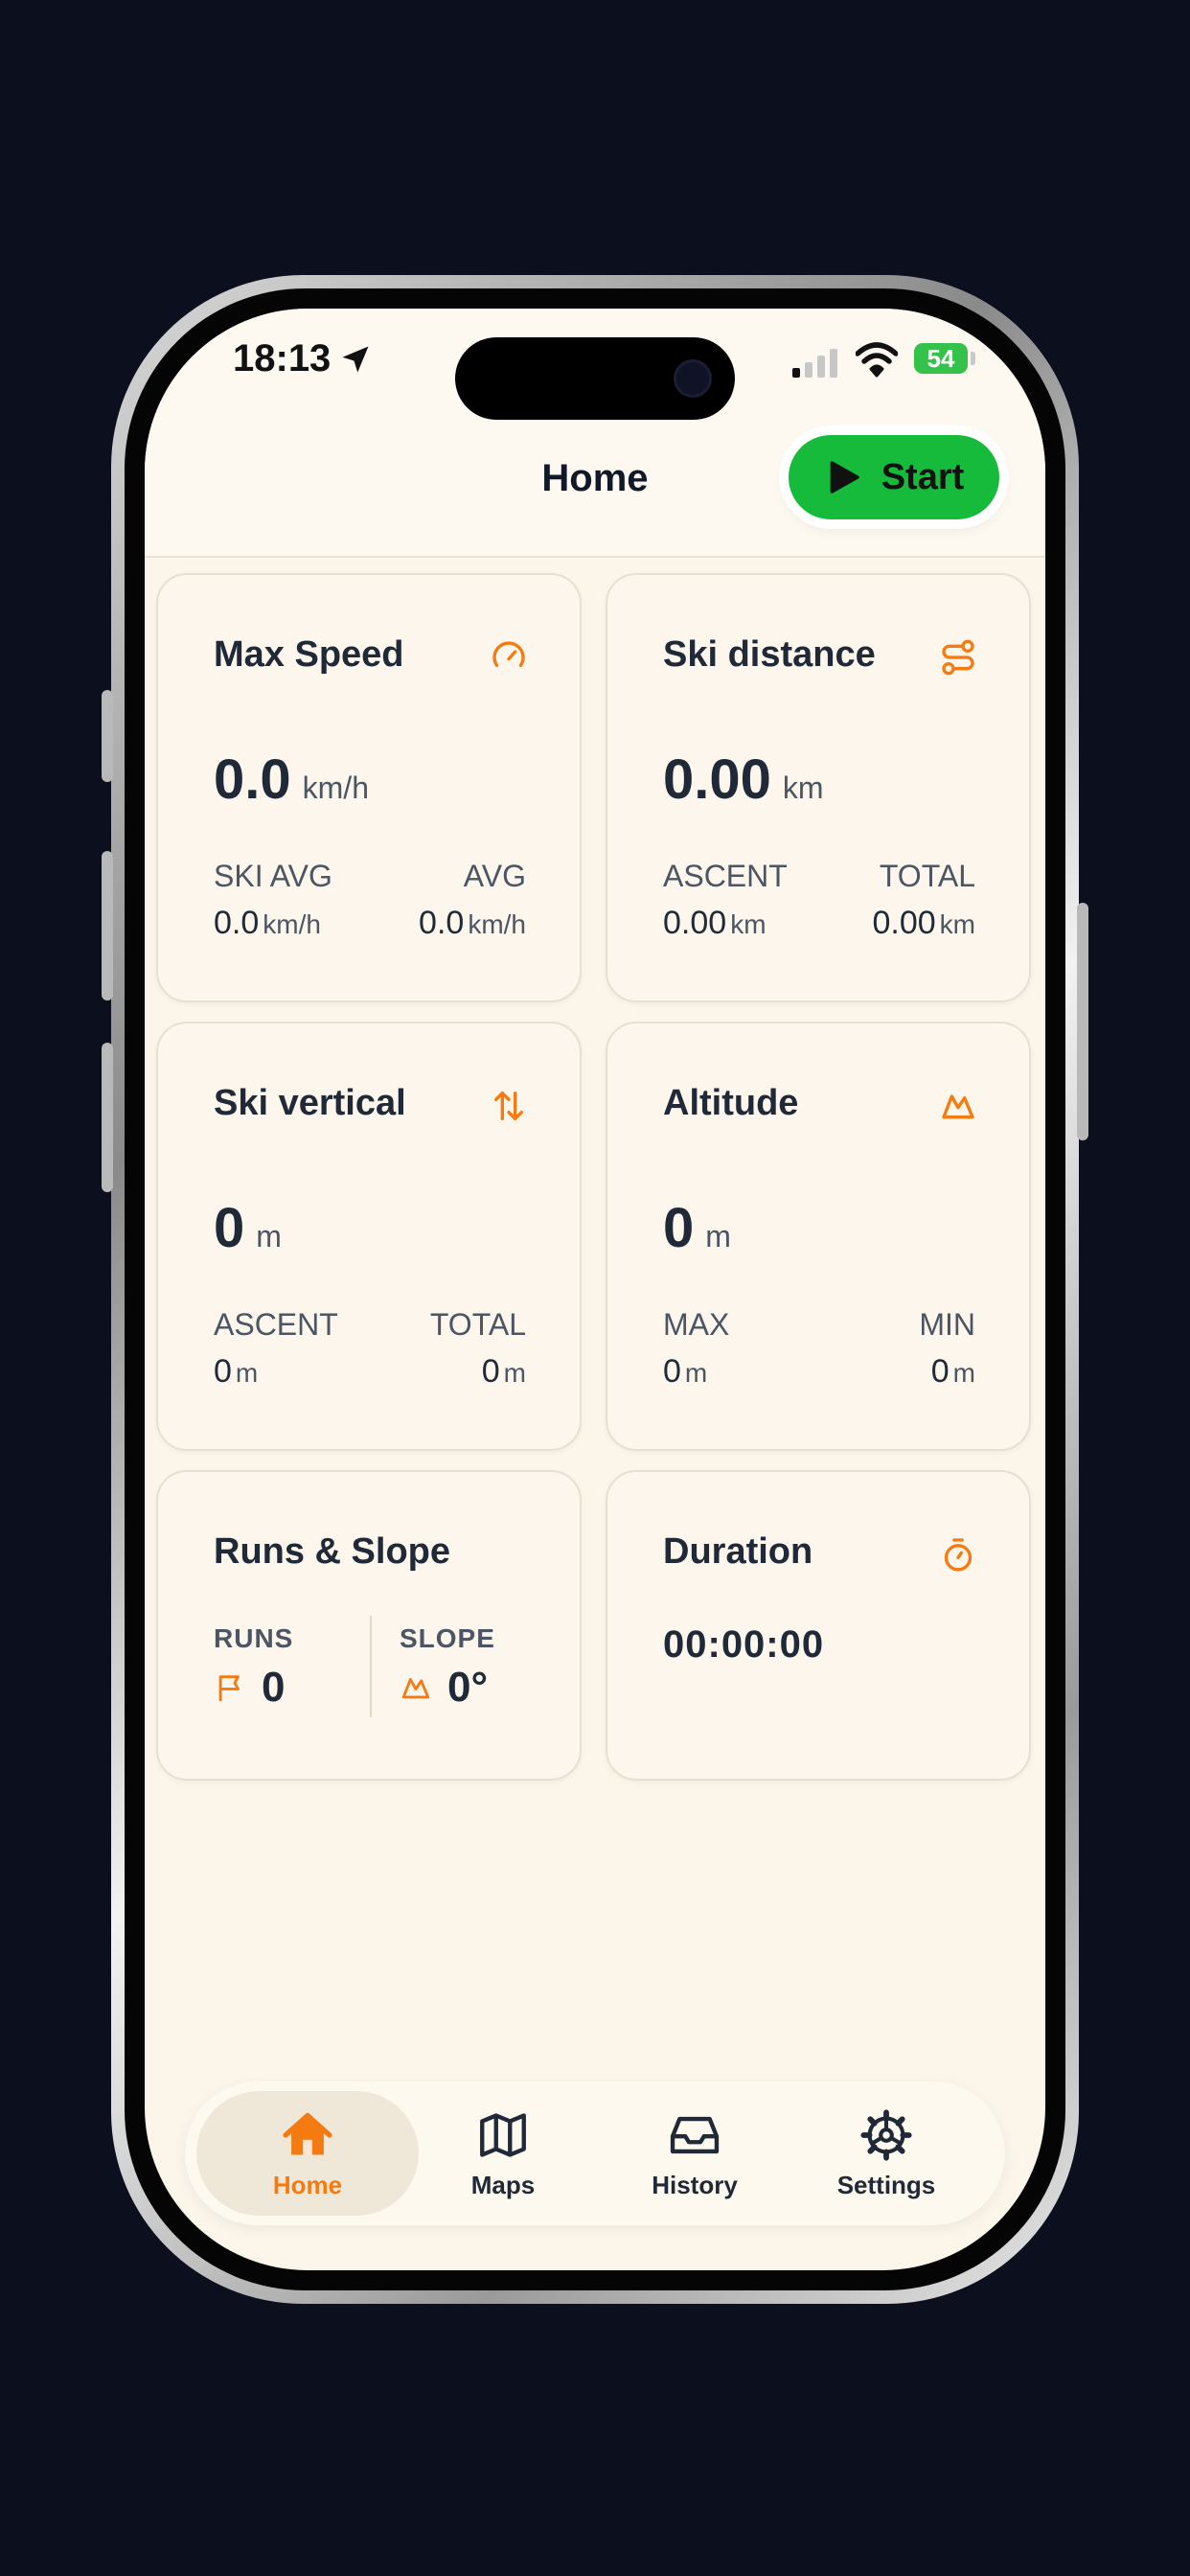 This screenshot has height=2576, width=1190. What do you see at coordinates (371, 1667) in the screenshot?
I see `divider` at bounding box center [371, 1667].